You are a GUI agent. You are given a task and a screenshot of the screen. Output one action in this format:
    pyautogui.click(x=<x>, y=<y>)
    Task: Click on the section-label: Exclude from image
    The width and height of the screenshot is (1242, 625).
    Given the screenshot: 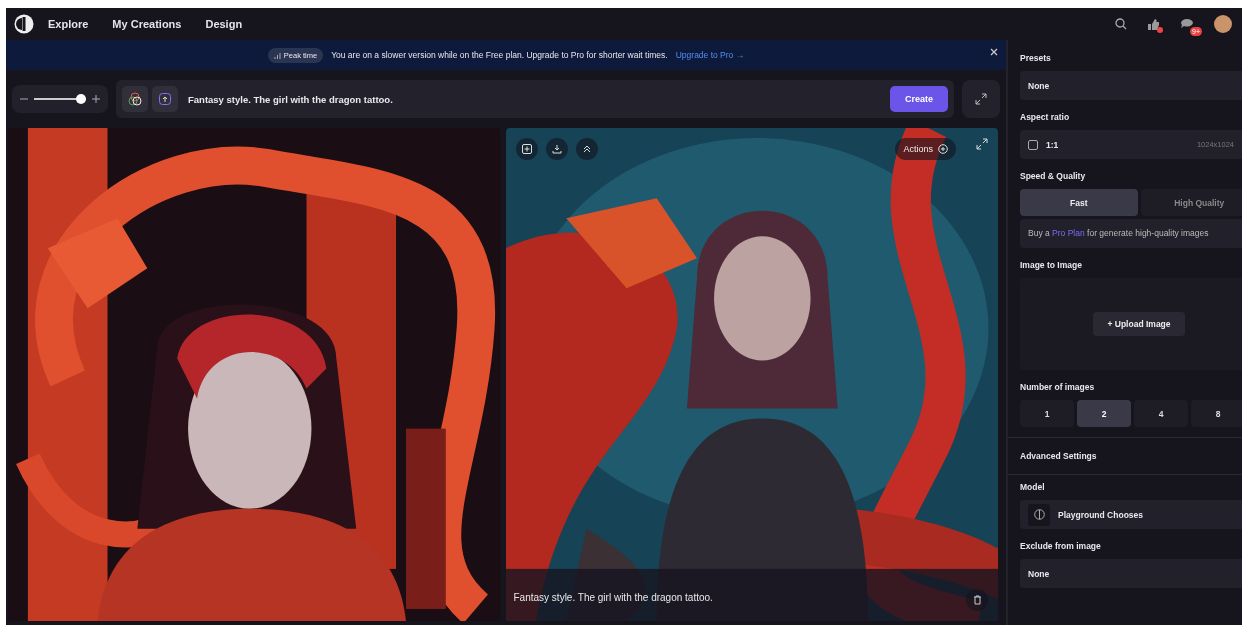 What is the action you would take?
    pyautogui.click(x=1061, y=546)
    